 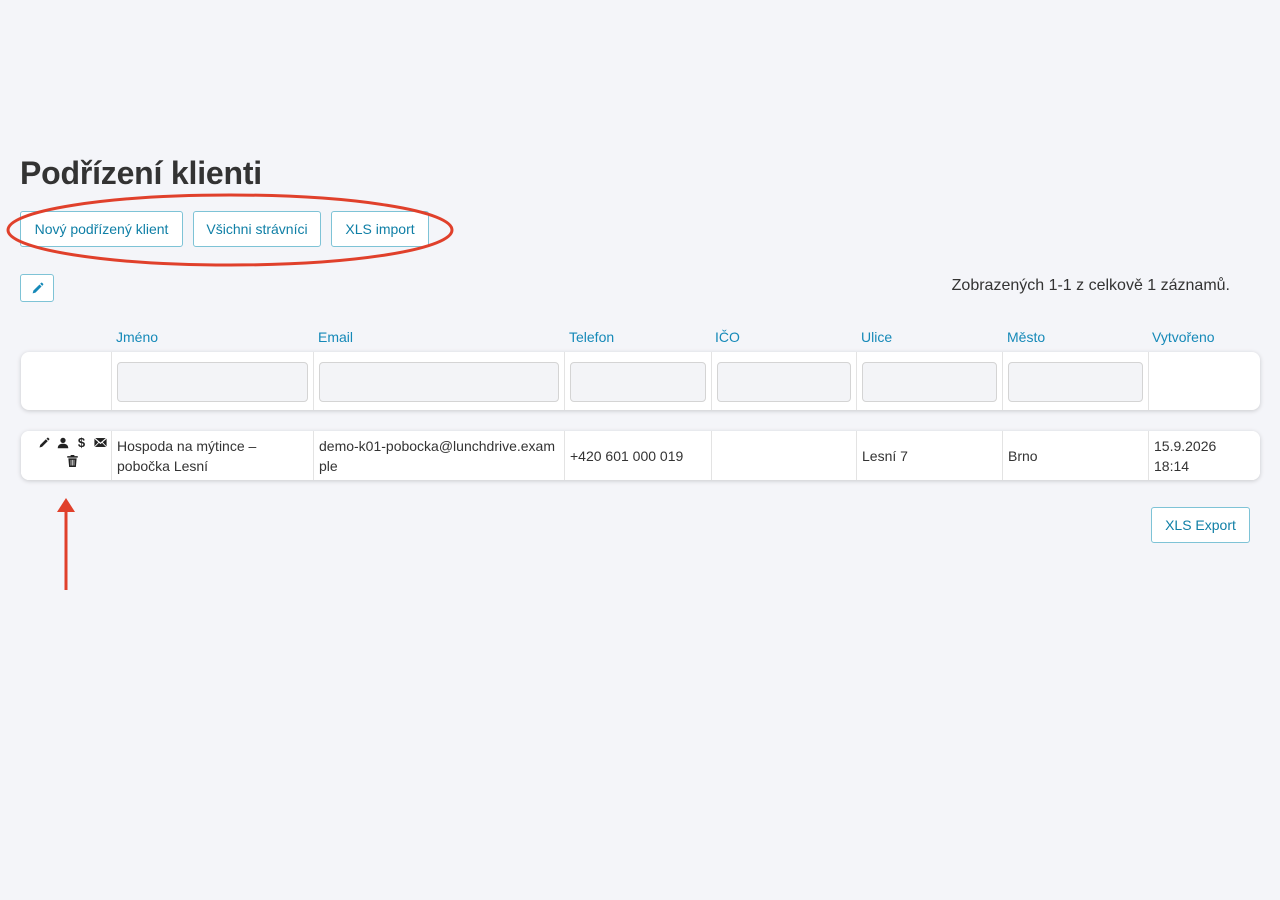 I want to click on filter-name-input, so click(x=212, y=382).